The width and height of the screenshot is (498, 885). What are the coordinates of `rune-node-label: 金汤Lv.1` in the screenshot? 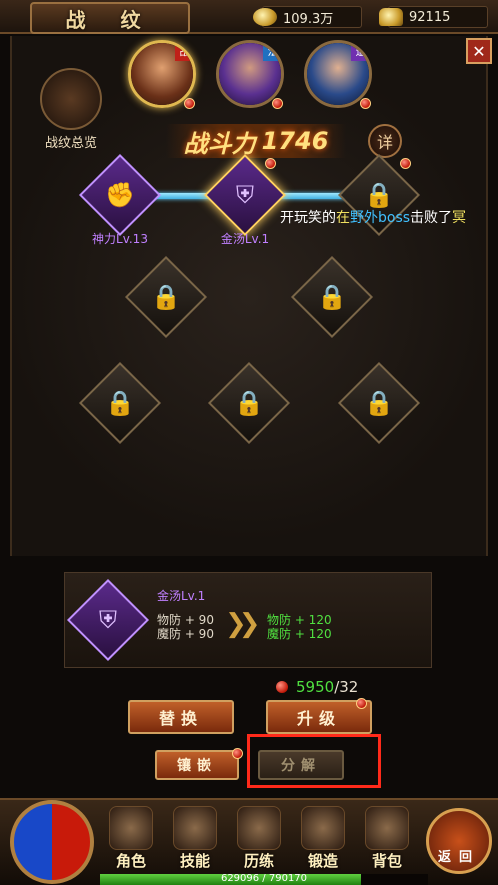 It's located at (245, 239).